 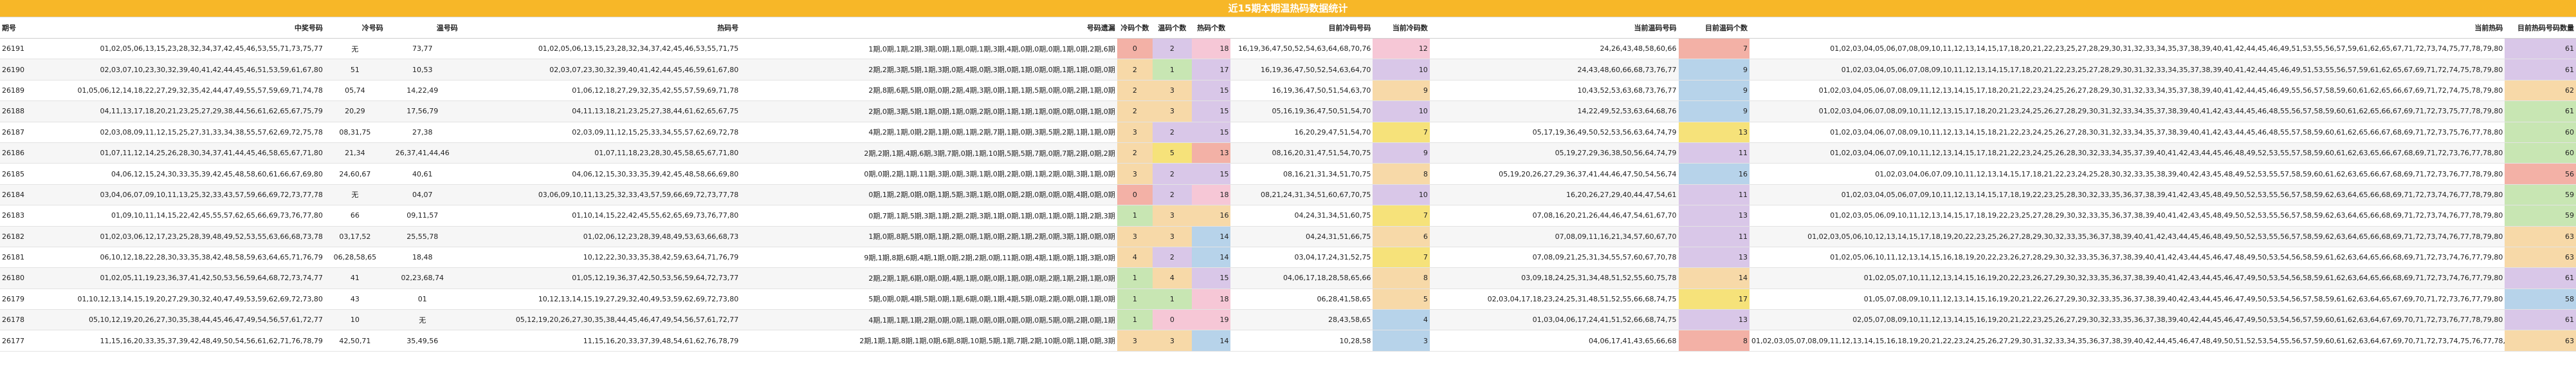 I want to click on current-warm-numbers-cell: 24,26,43,48,58,60,66, so click(x=1554, y=49).